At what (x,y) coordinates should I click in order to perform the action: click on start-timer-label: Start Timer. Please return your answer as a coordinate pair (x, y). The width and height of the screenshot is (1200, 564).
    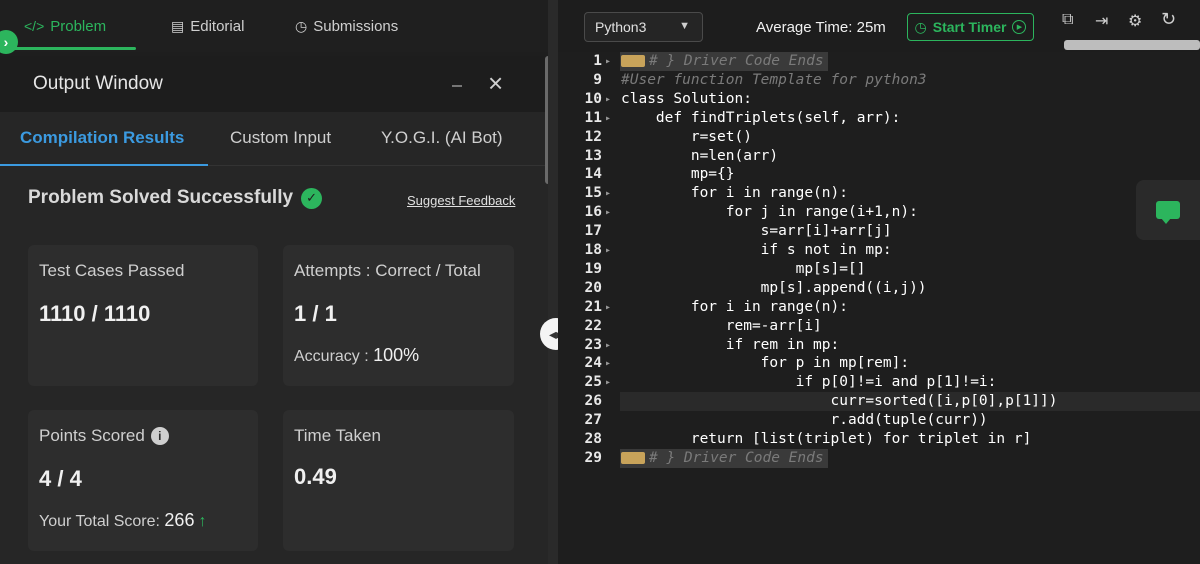
    Looking at the image, I should click on (969, 27).